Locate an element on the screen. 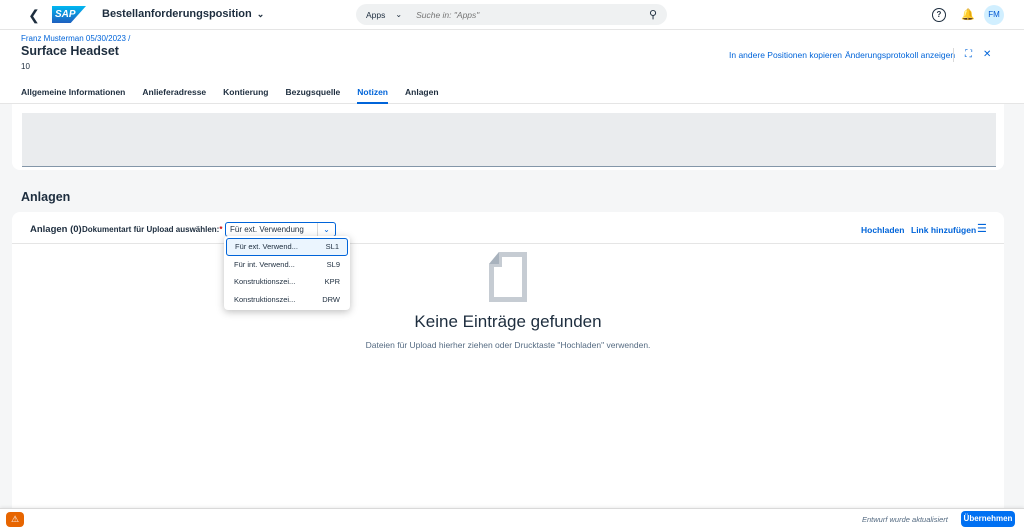 The width and height of the screenshot is (1024, 531). search-scope-label: Apps is located at coordinates (376, 14).